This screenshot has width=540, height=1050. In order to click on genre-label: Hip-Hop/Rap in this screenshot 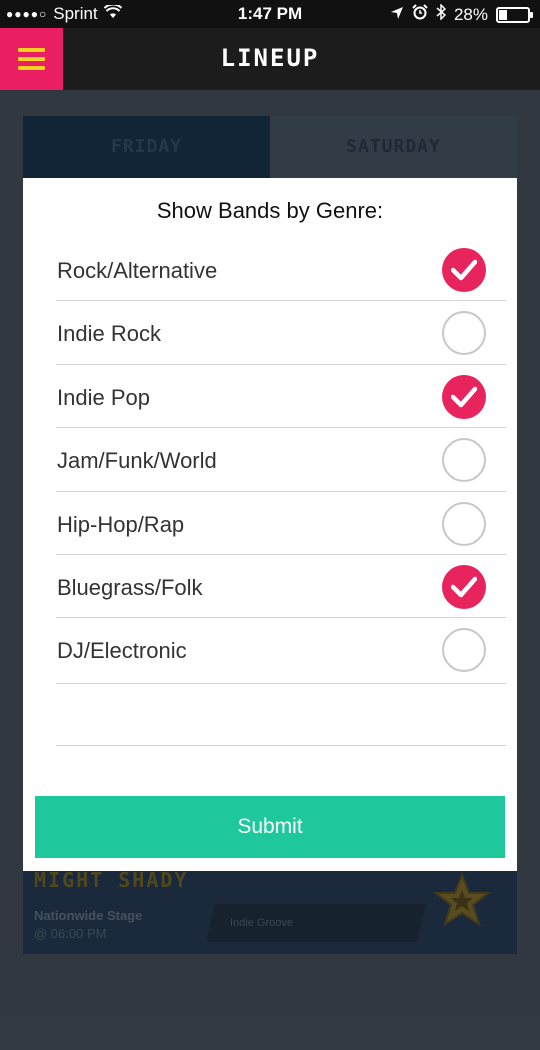, I will do `click(121, 524)`.